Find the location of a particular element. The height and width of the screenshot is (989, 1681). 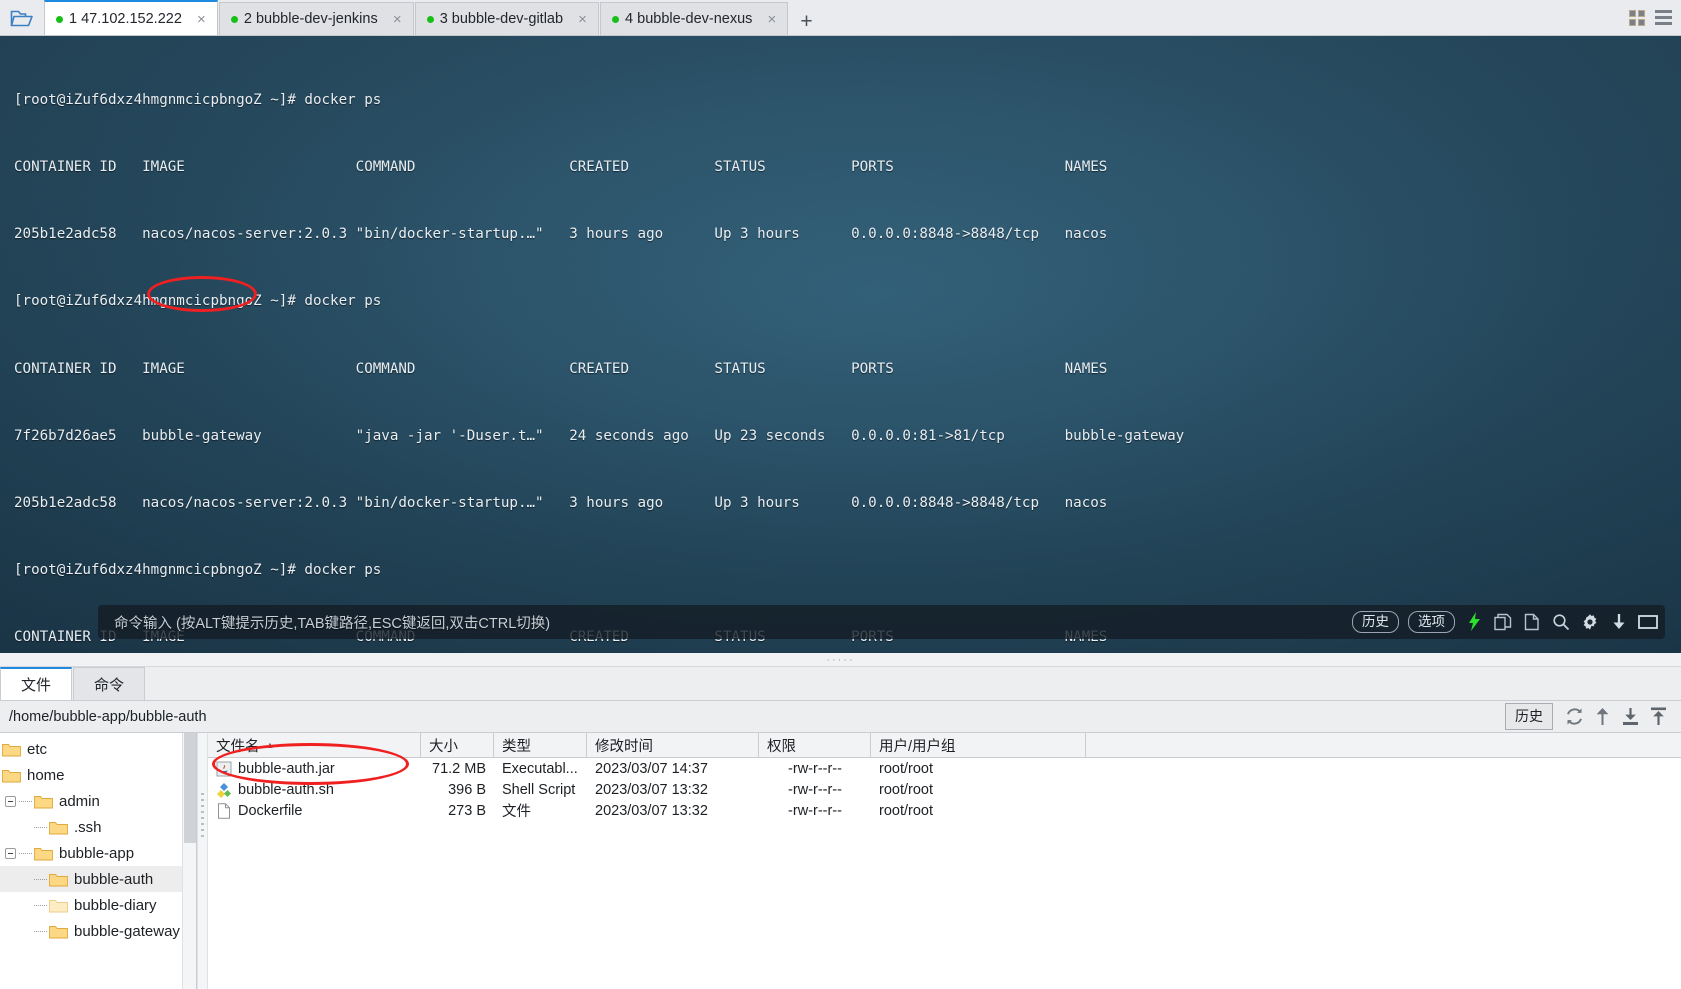

paste-icon is located at coordinates (1532, 622).